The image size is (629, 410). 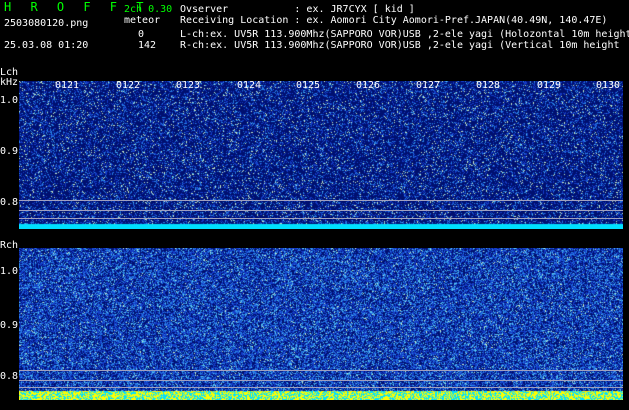 I want to click on lch-tick-0-8: 0.8, so click(x=9, y=202).